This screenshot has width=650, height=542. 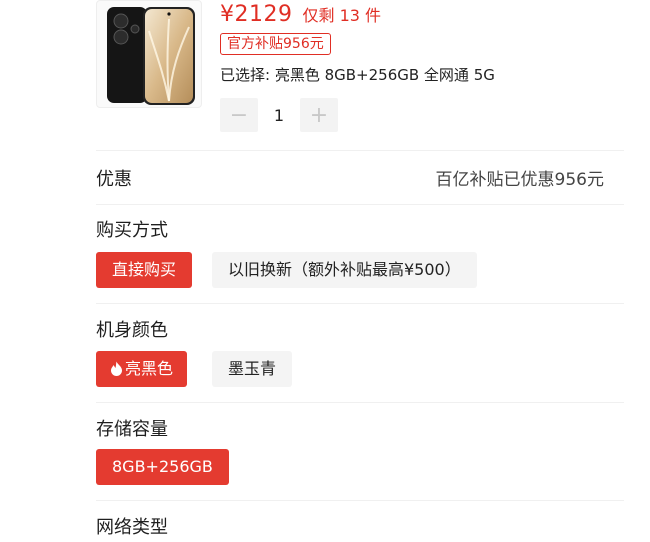 What do you see at coordinates (149, 368) in the screenshot?
I see `option-color-black-label: 亮黑色` at bounding box center [149, 368].